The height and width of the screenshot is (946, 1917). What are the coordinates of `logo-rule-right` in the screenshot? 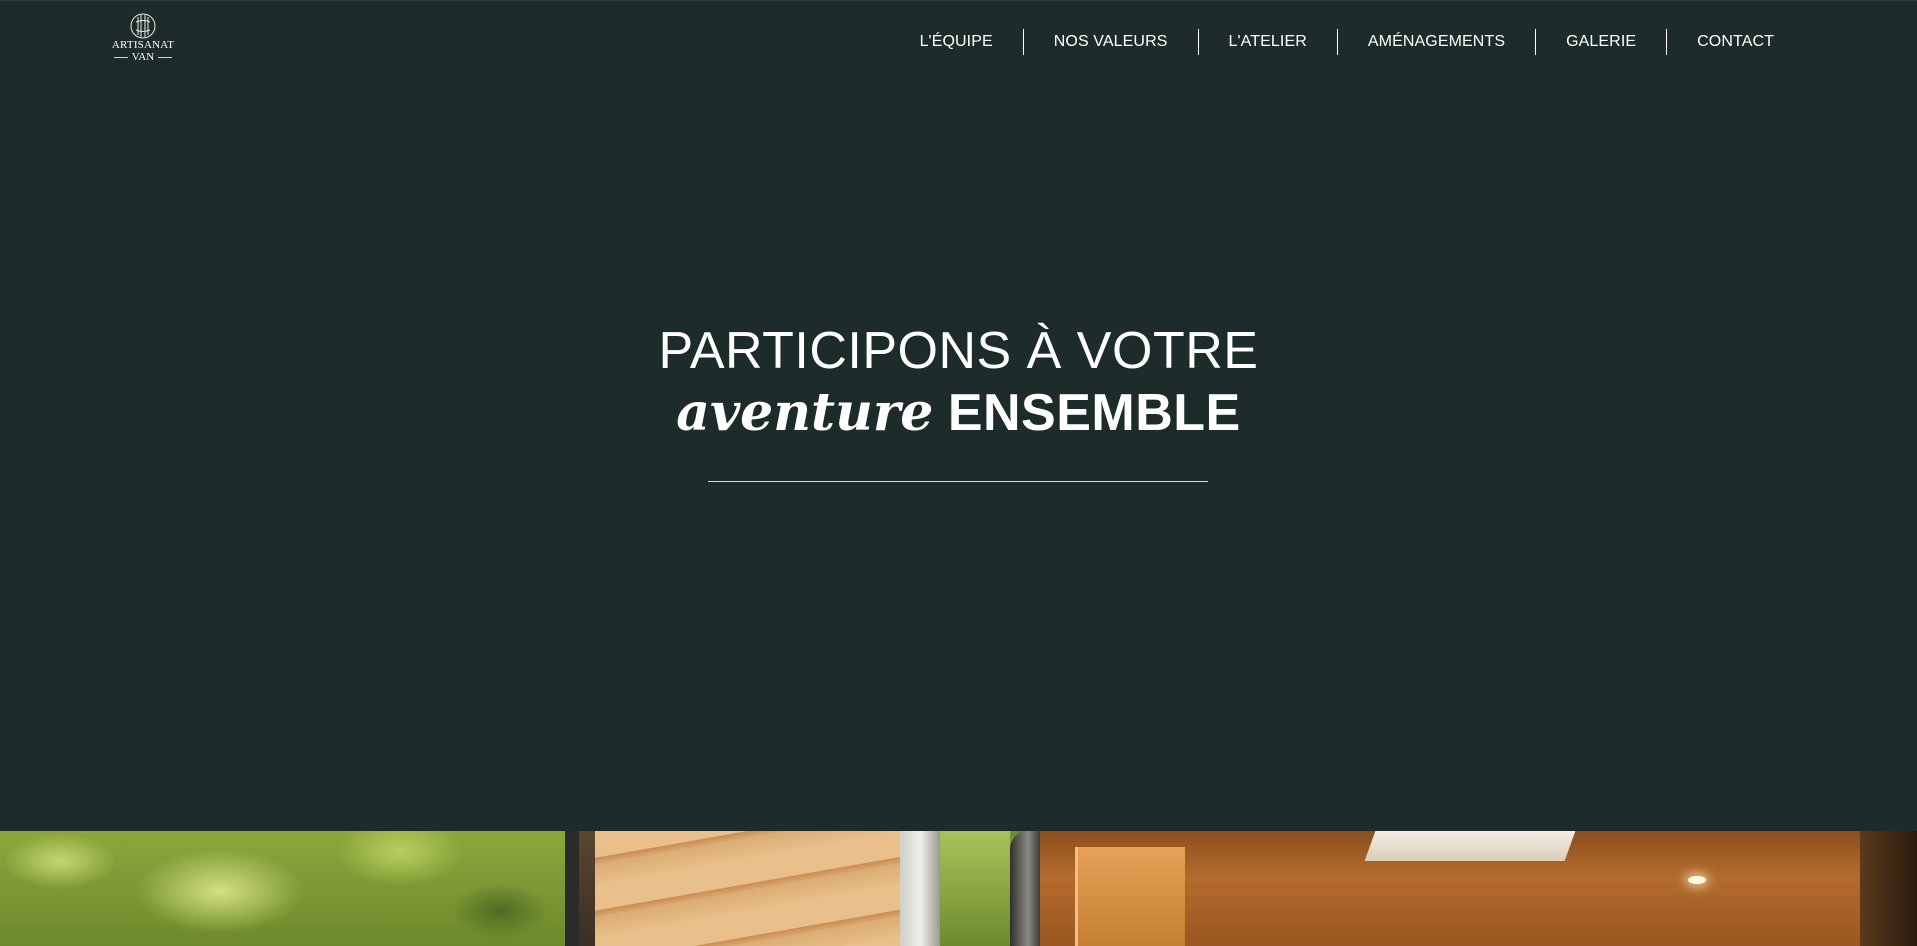 It's located at (165, 57).